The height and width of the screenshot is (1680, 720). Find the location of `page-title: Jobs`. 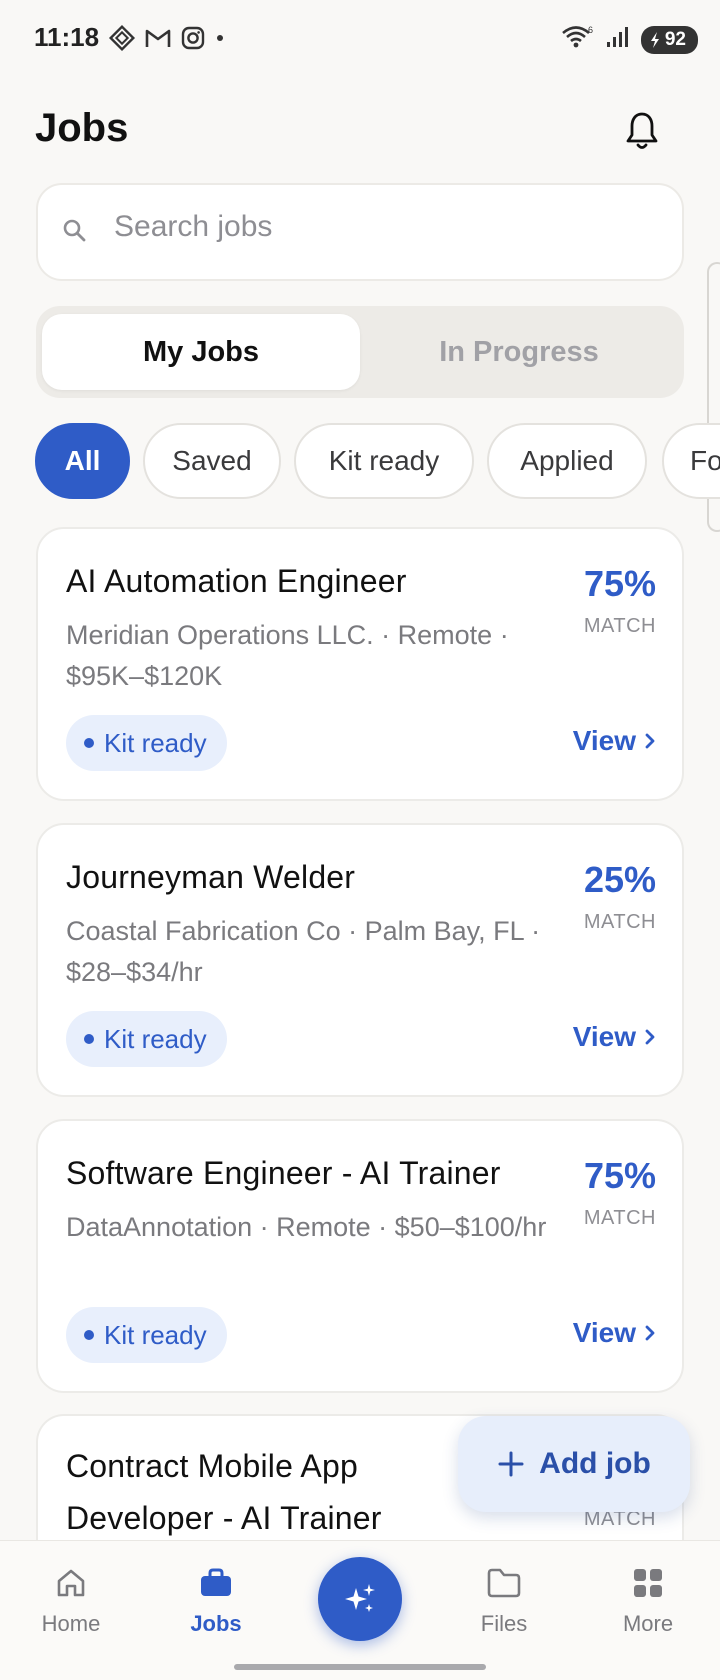

page-title: Jobs is located at coordinates (82, 128).